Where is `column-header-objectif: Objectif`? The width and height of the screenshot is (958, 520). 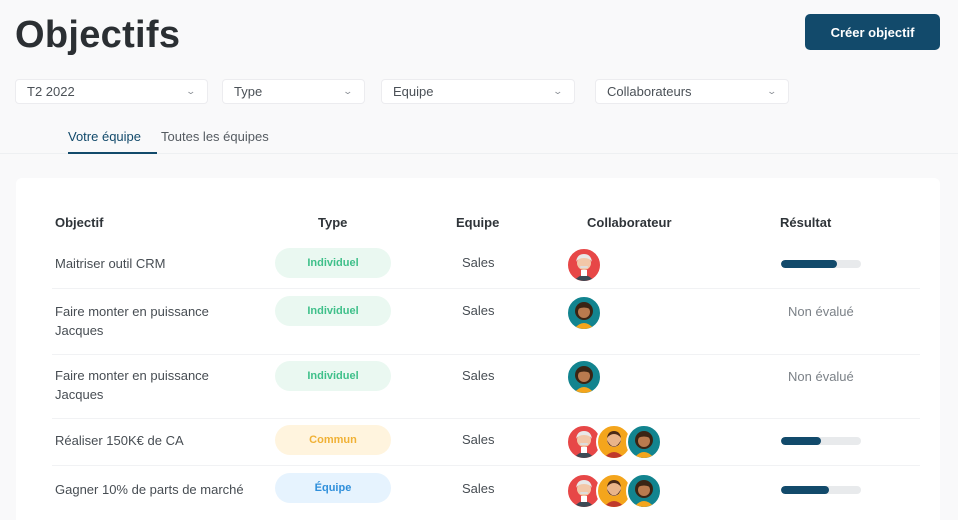 column-header-objectif: Objectif is located at coordinates (79, 222).